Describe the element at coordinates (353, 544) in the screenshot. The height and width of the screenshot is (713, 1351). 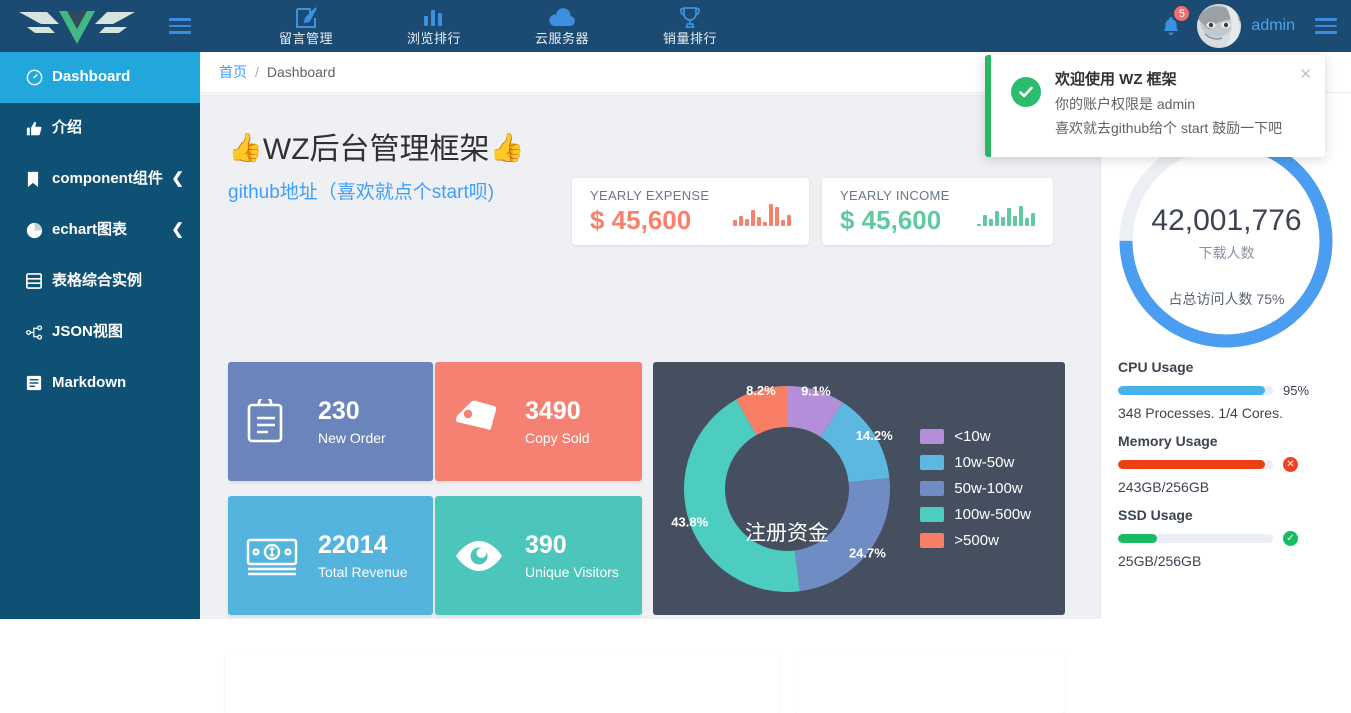
I see `tile-number: 22014` at that location.